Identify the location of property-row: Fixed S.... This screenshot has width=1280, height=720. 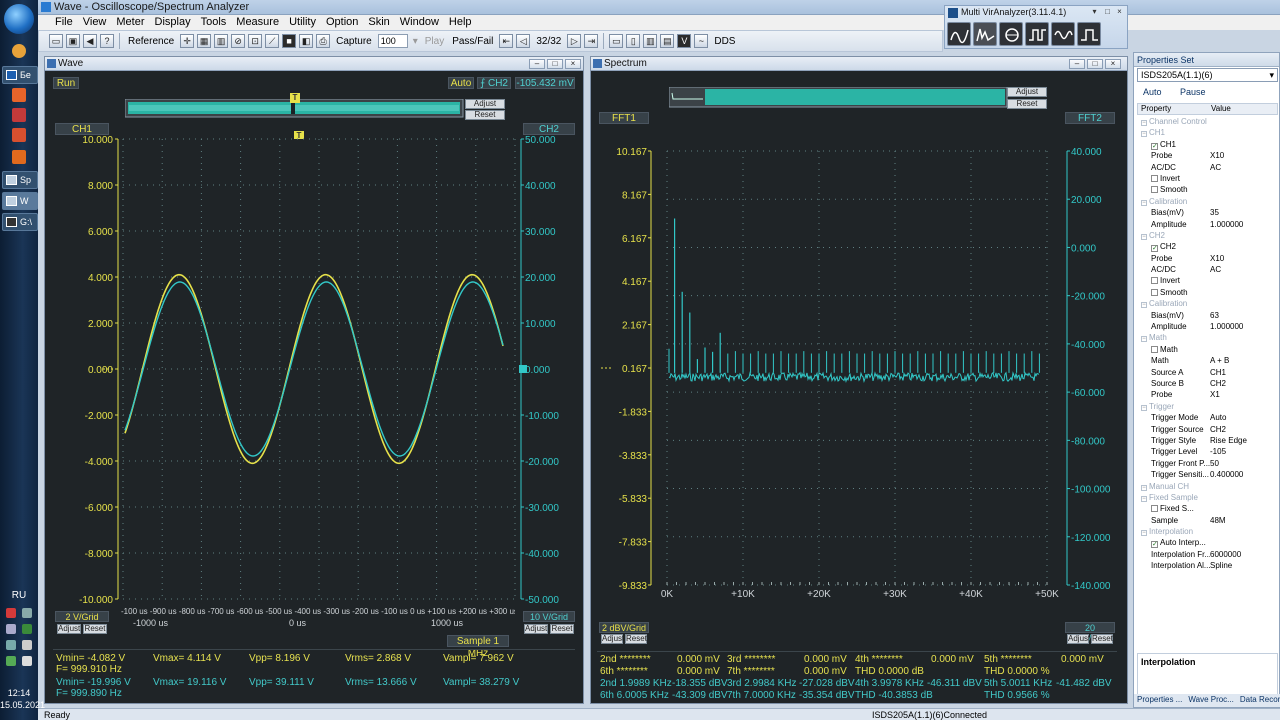
(1207, 508).